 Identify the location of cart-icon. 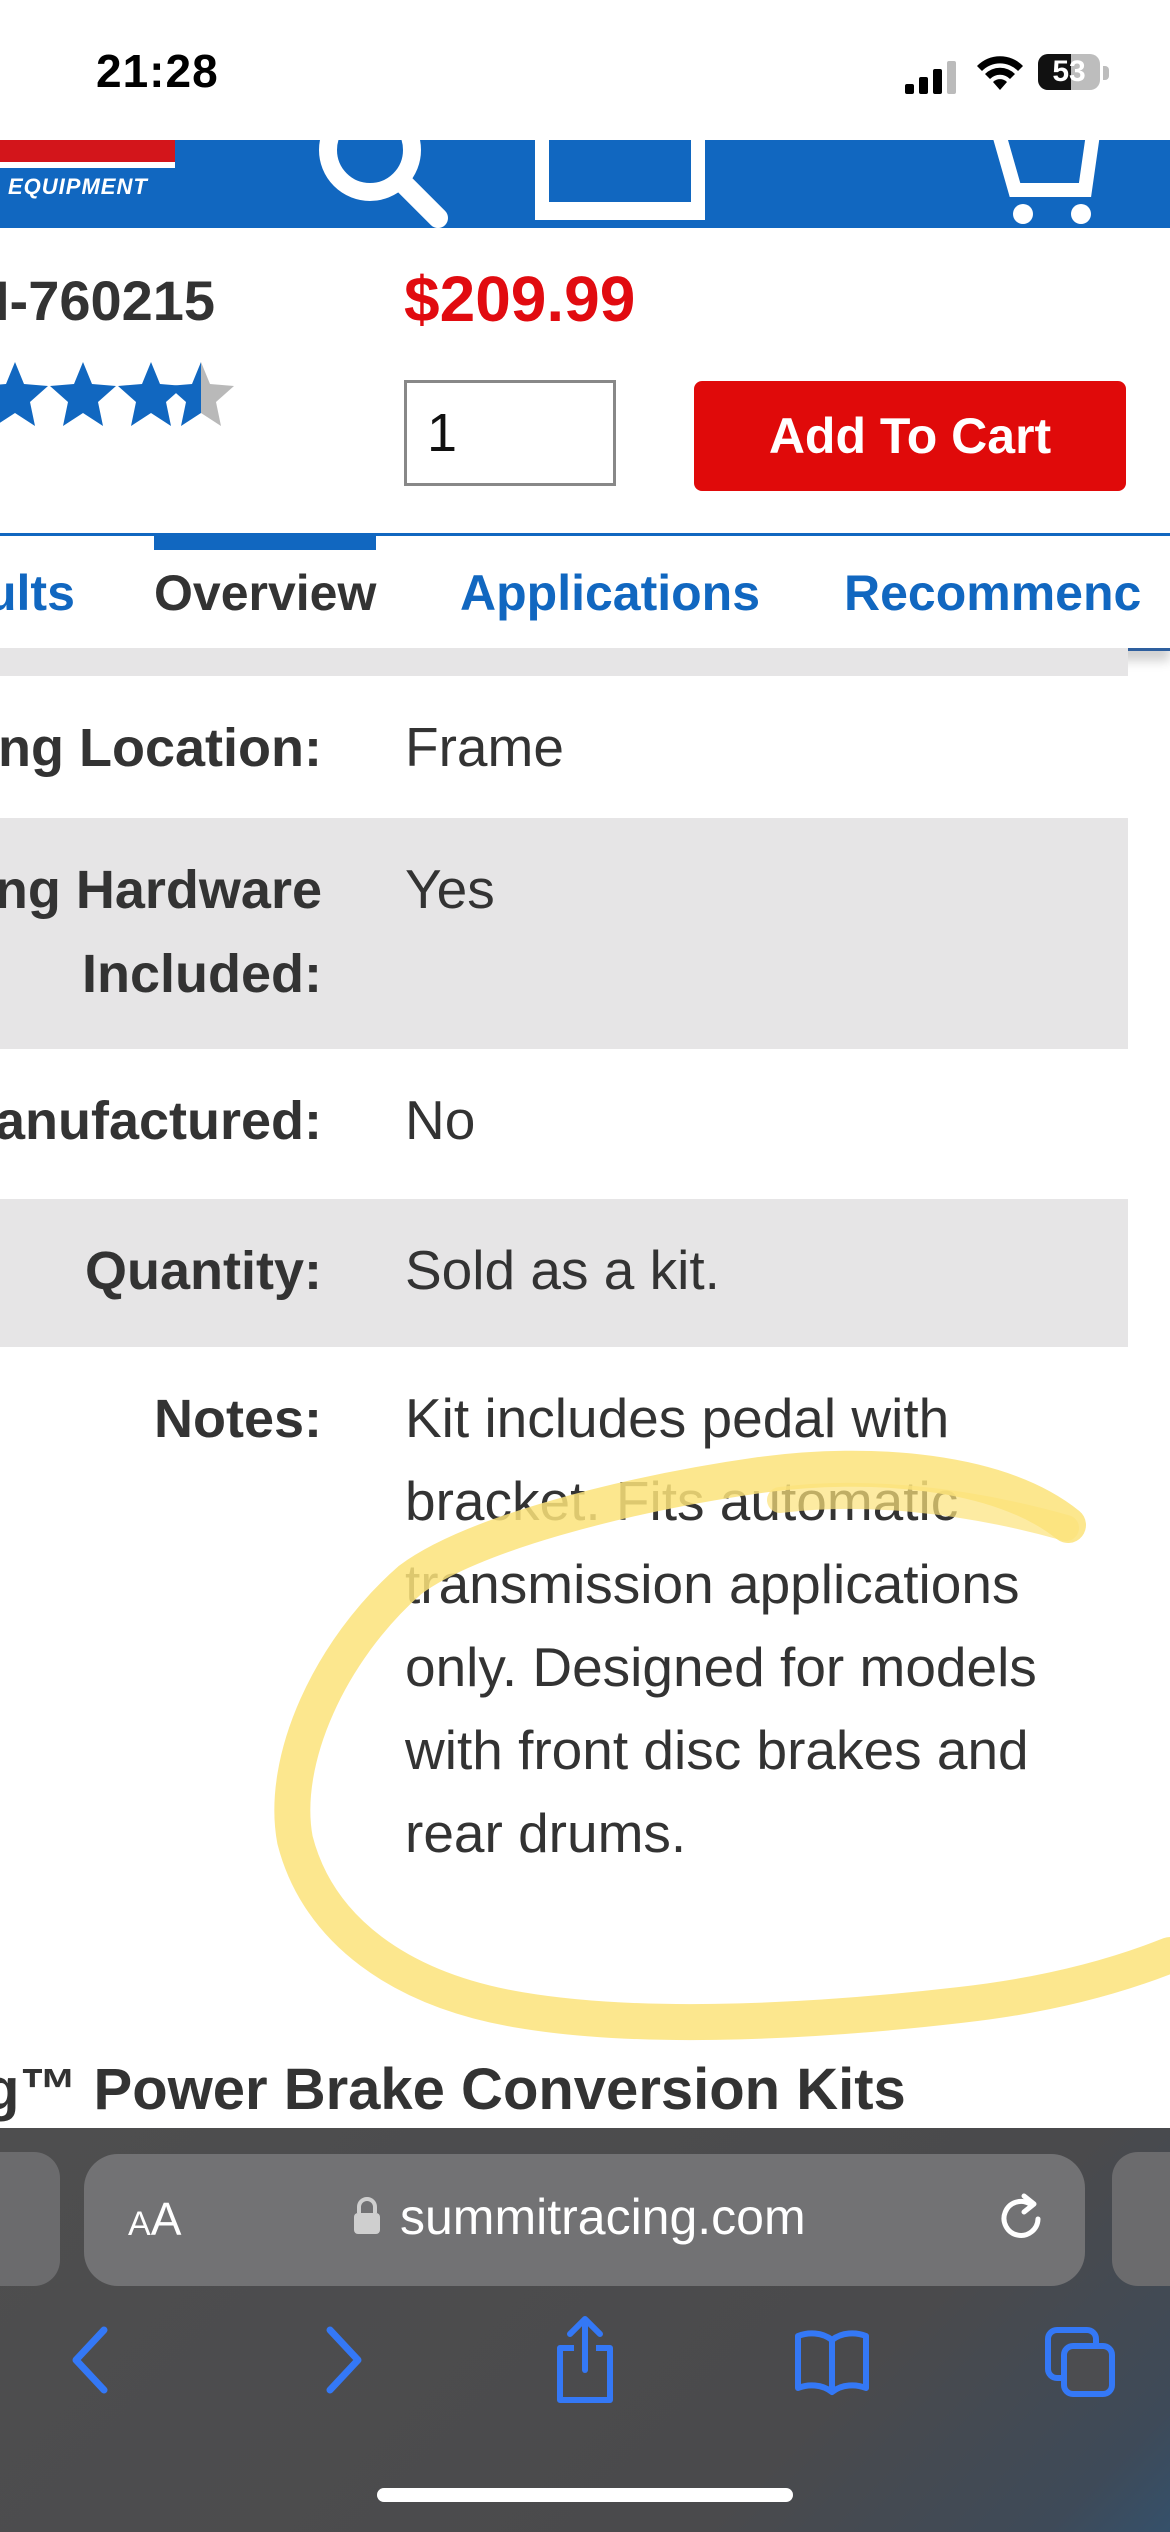
(1050, 184).